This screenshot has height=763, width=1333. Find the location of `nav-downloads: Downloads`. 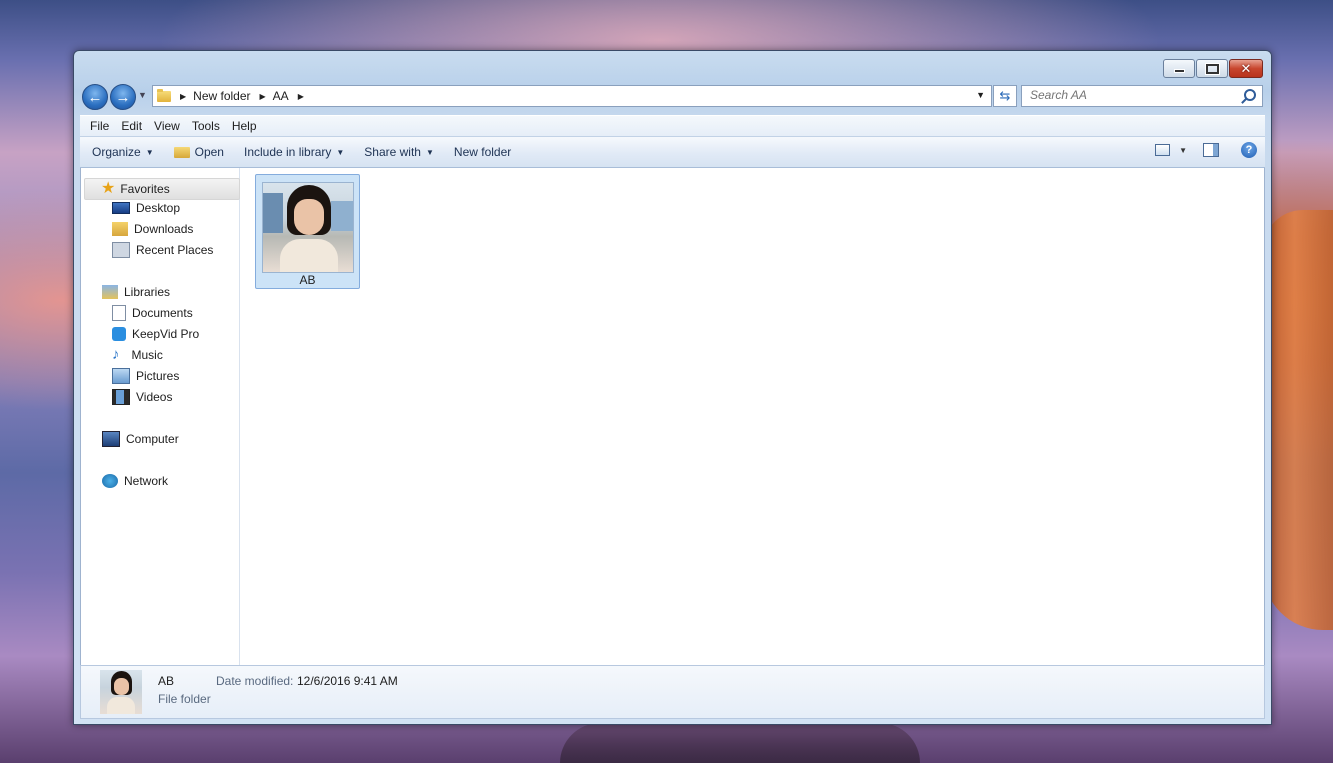

nav-downloads: Downloads is located at coordinates (152, 229).